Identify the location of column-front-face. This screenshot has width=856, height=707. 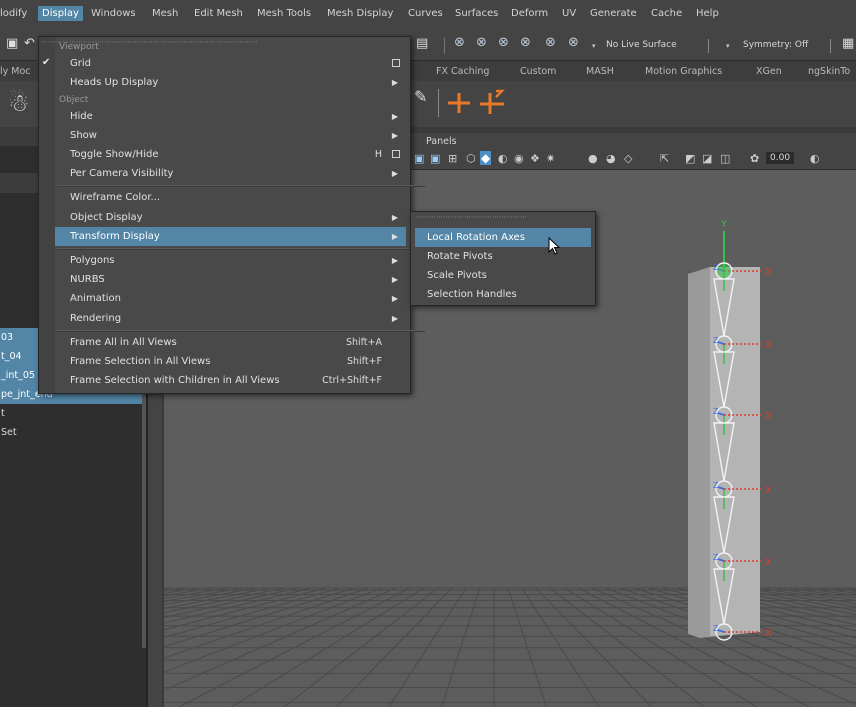
(735, 451).